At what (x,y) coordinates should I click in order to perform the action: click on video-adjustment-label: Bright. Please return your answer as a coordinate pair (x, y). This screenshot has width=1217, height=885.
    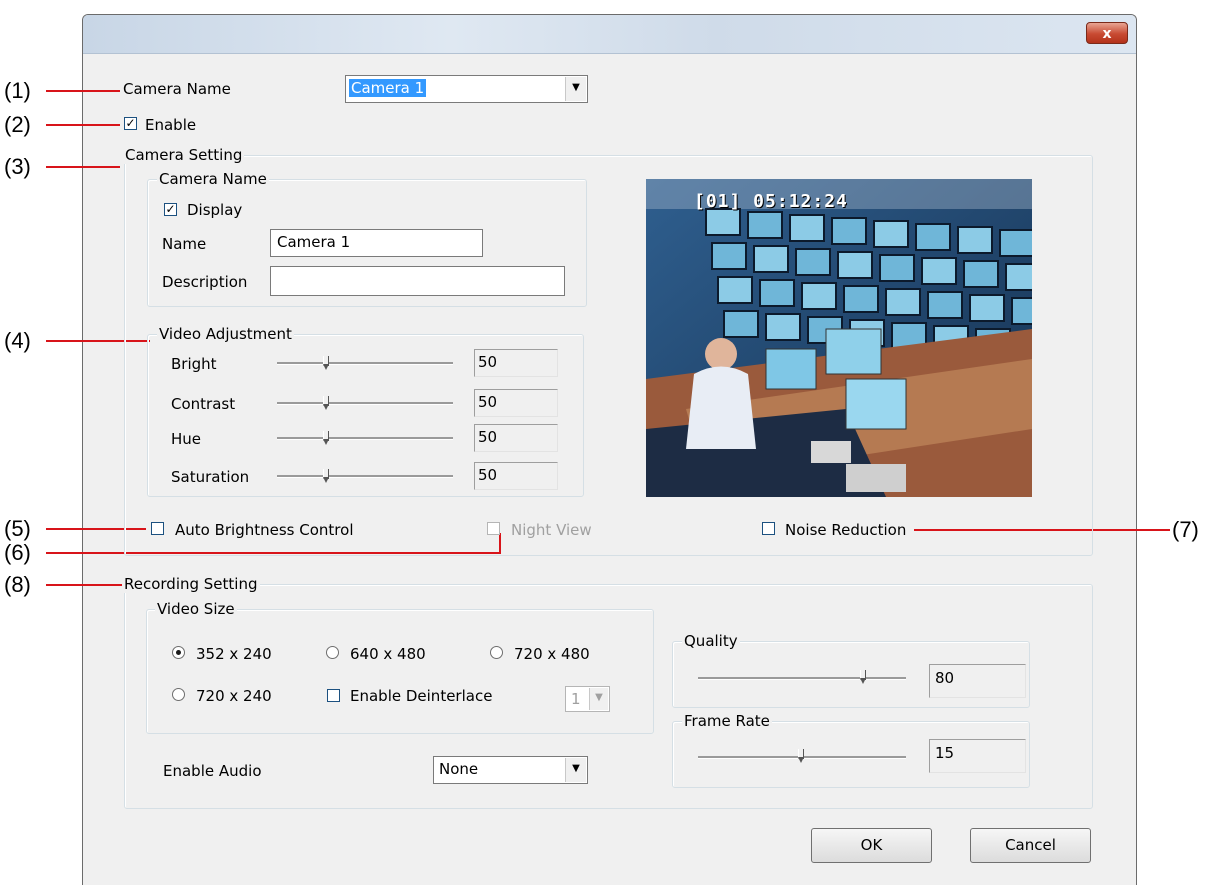
    Looking at the image, I should click on (194, 364).